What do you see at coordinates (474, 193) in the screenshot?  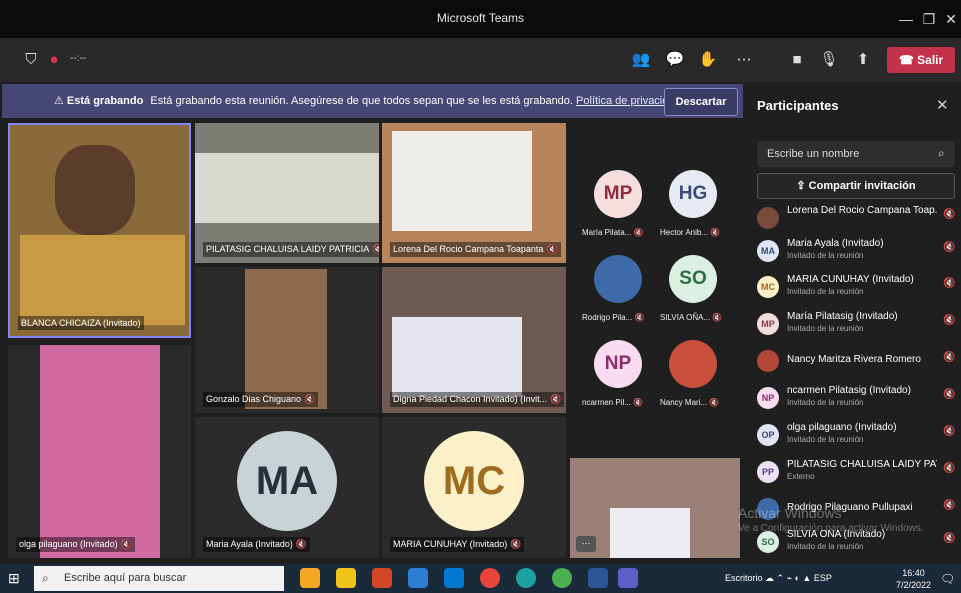 I see `video-tile: Lorena Del Rocio Campana Toapanta 🔇` at bounding box center [474, 193].